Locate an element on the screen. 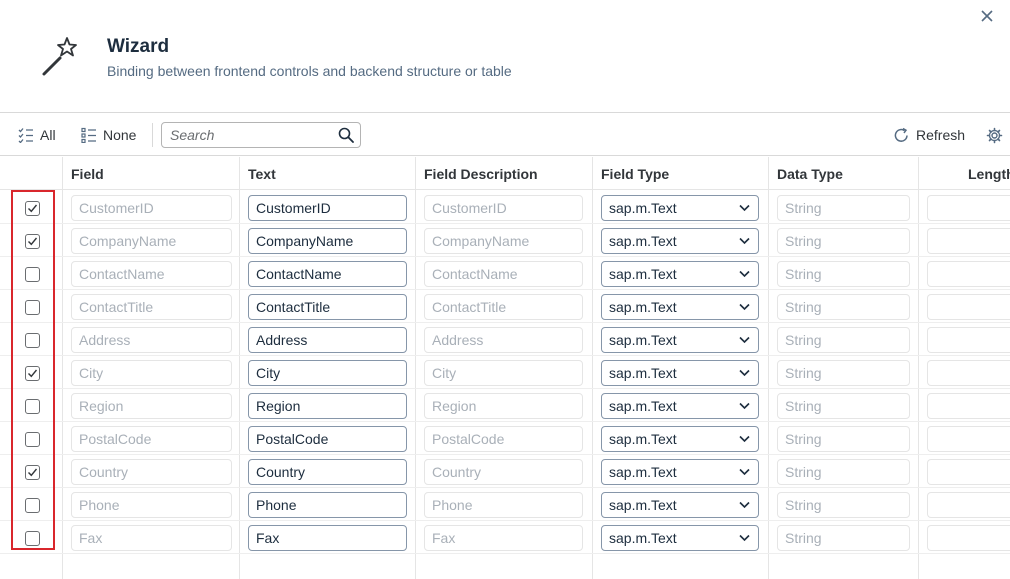 The width and height of the screenshot is (1010, 579). field-description-input: Phone is located at coordinates (503, 505).